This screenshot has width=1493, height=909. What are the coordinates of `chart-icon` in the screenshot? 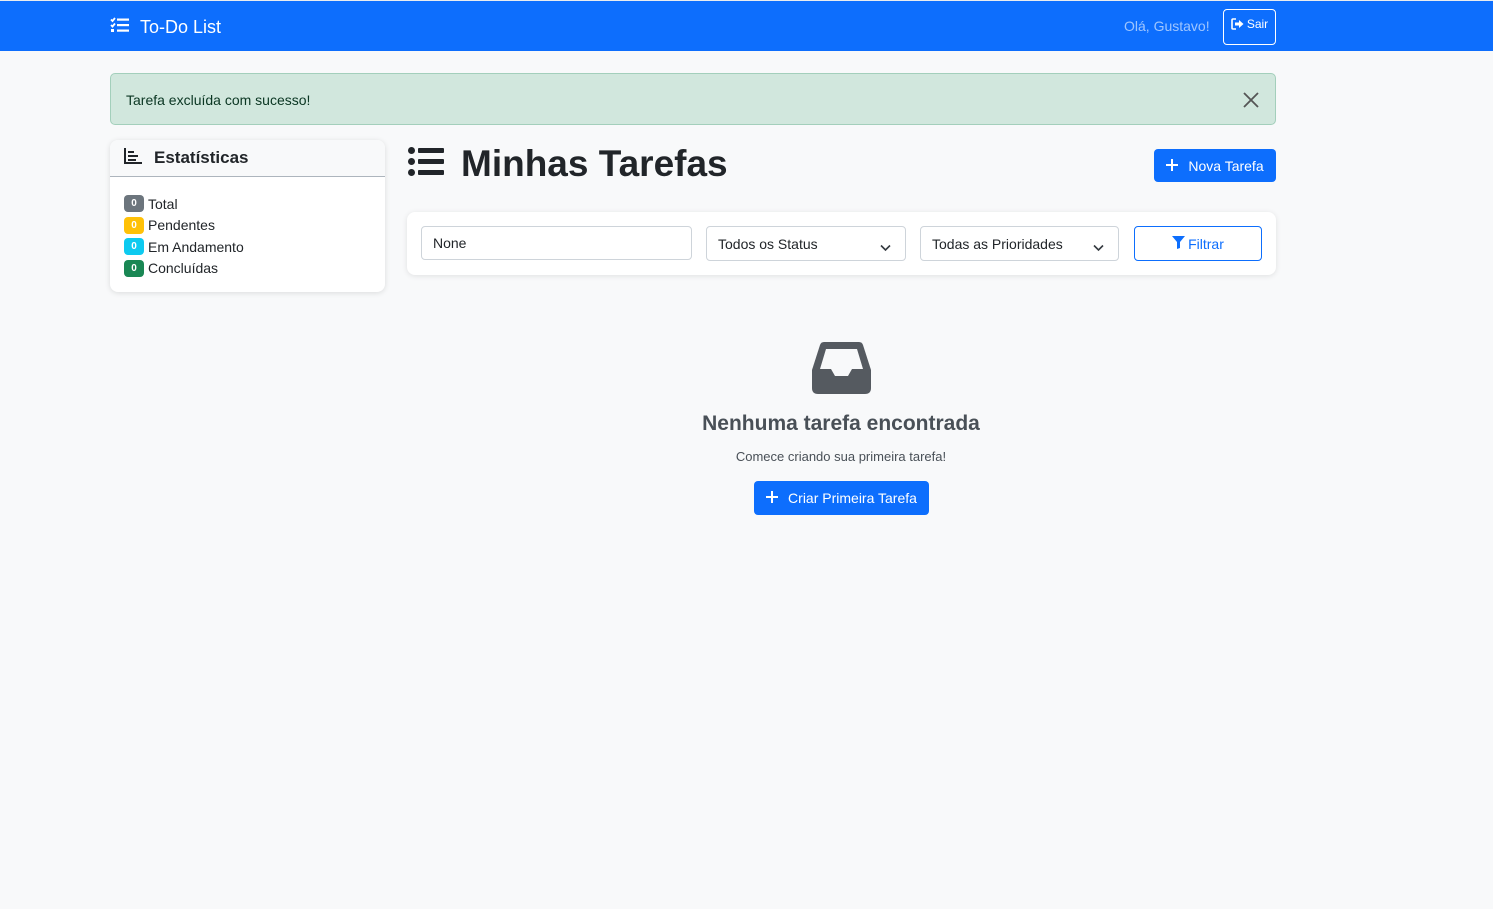 It's located at (139, 158).